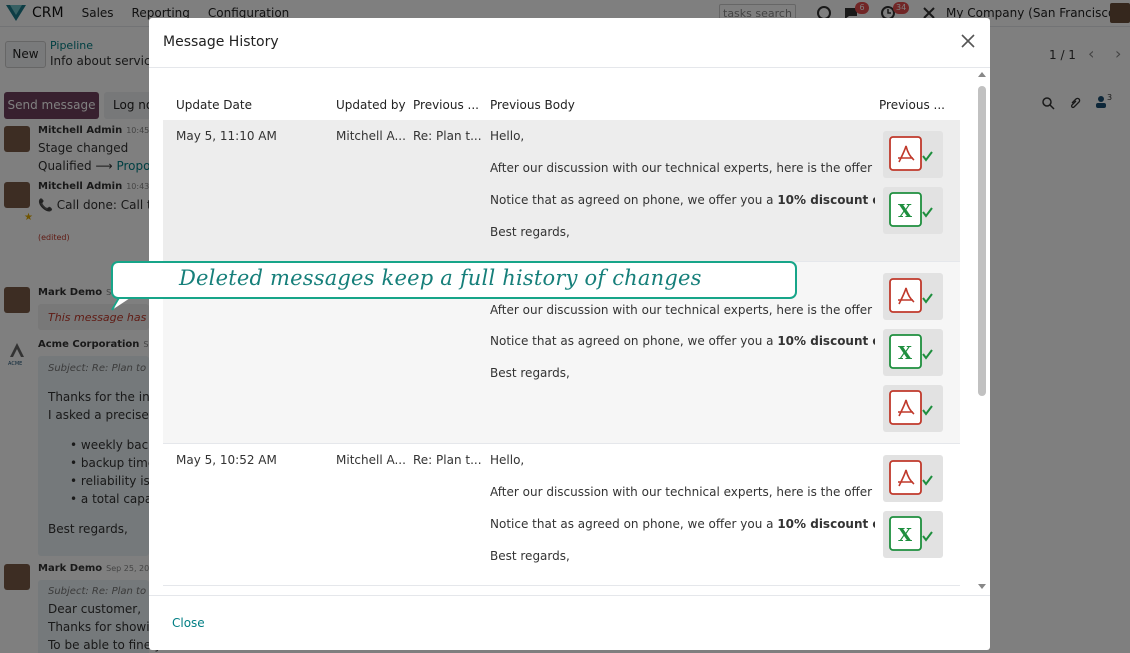 The width and height of the screenshot is (1130, 653). Describe the element at coordinates (982, 241) in the screenshot. I see `scroll-thumb` at that location.